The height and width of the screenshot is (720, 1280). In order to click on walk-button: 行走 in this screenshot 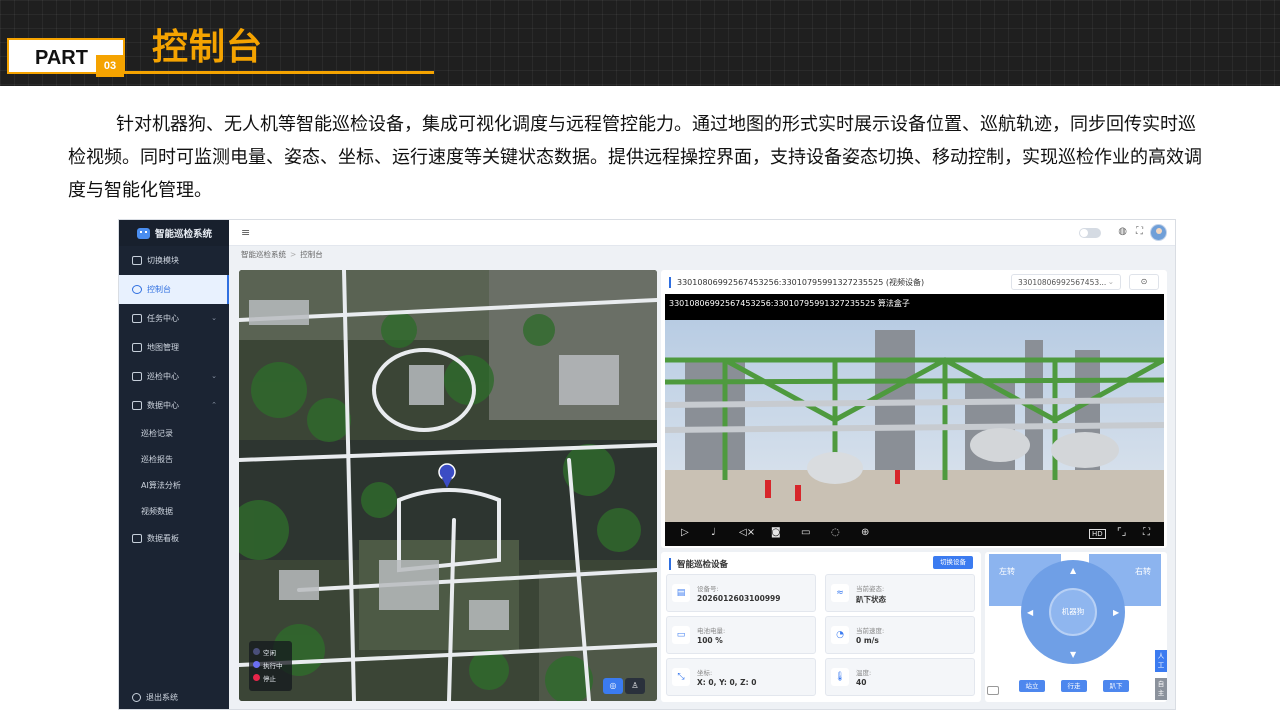, I will do `click(1074, 686)`.